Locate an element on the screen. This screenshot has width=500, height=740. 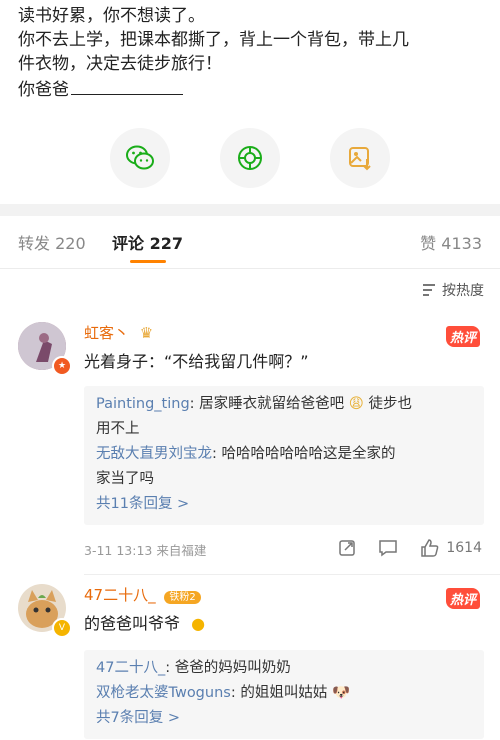
tab-like: 赞 4133 is located at coordinates (451, 242).